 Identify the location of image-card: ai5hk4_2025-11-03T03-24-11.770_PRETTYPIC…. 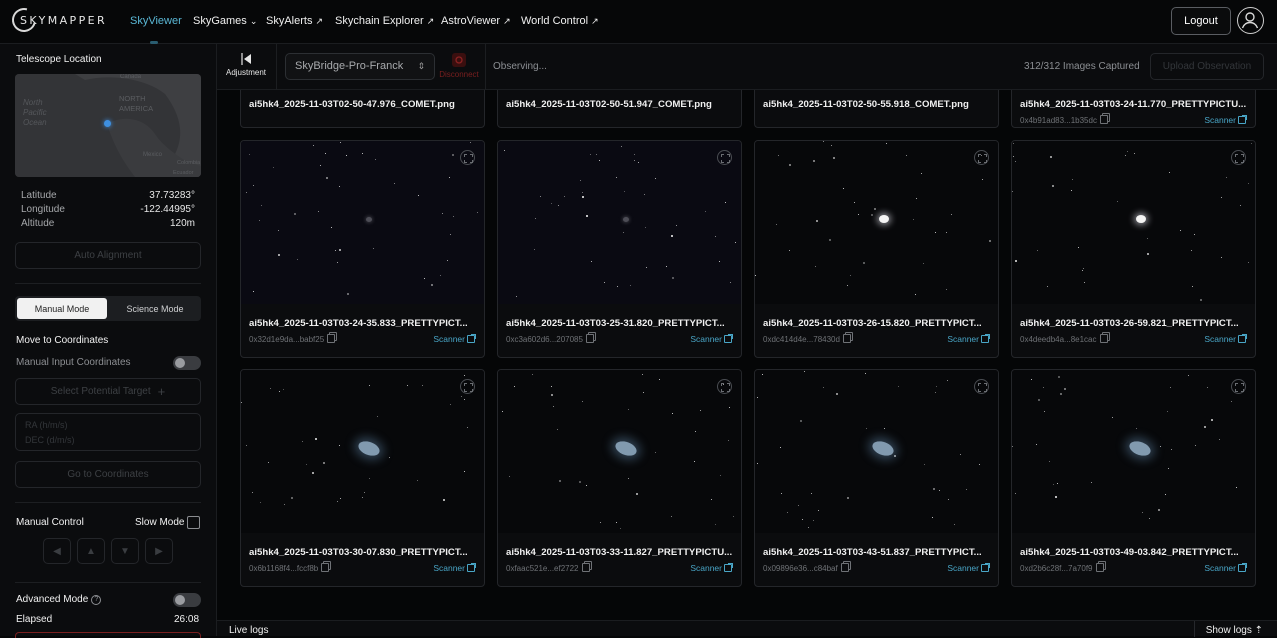
(1133, 109).